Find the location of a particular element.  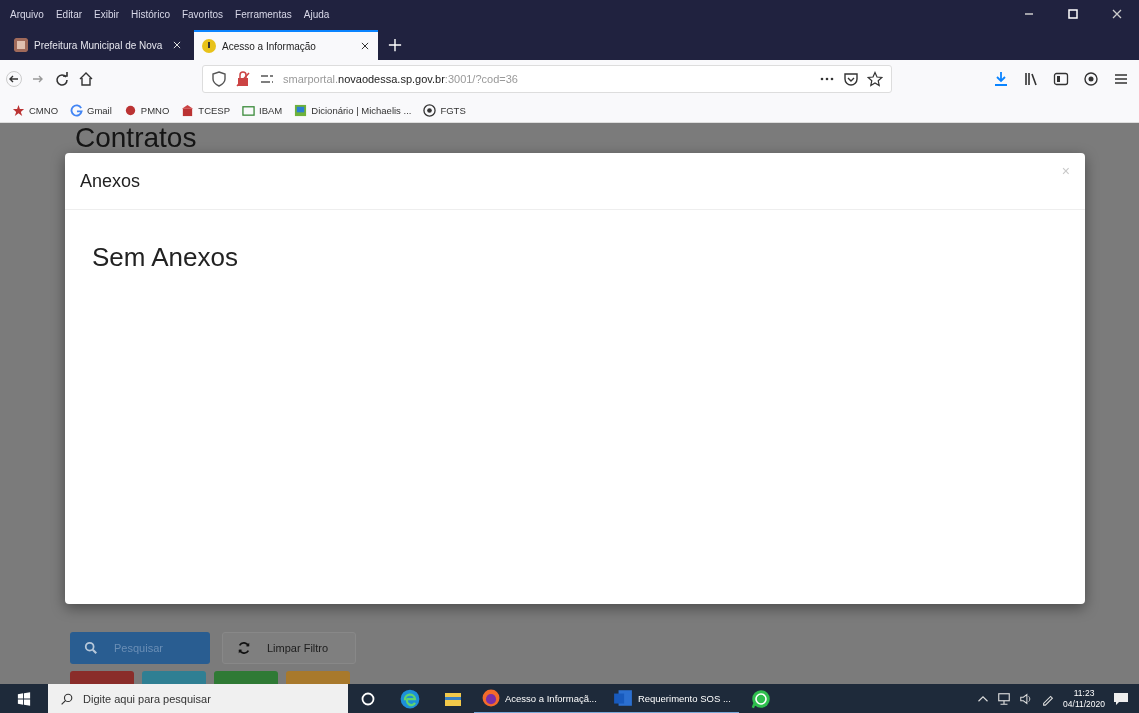

close-icon is located at coordinates (365, 46).